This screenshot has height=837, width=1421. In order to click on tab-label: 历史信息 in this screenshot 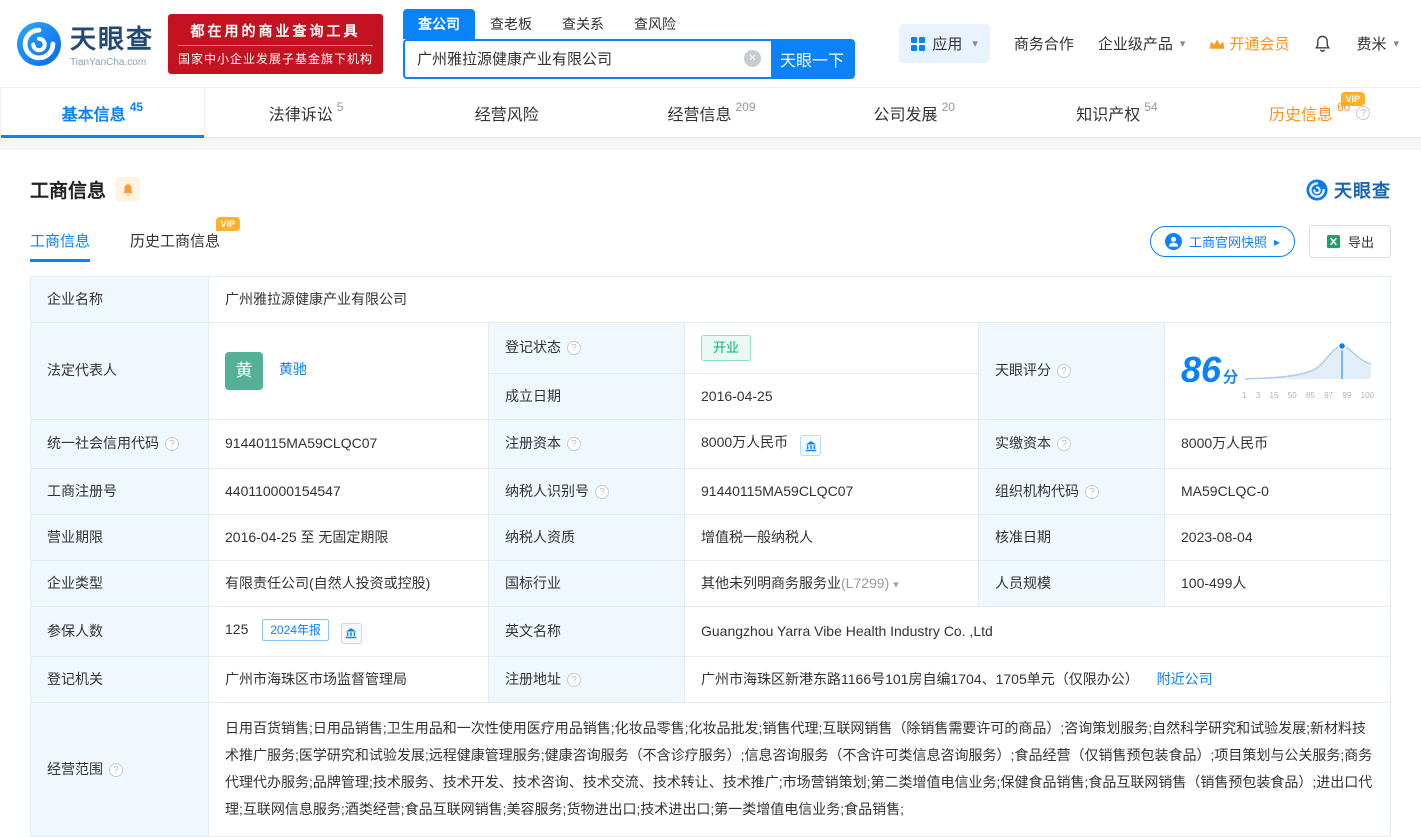, I will do `click(1300, 115)`.